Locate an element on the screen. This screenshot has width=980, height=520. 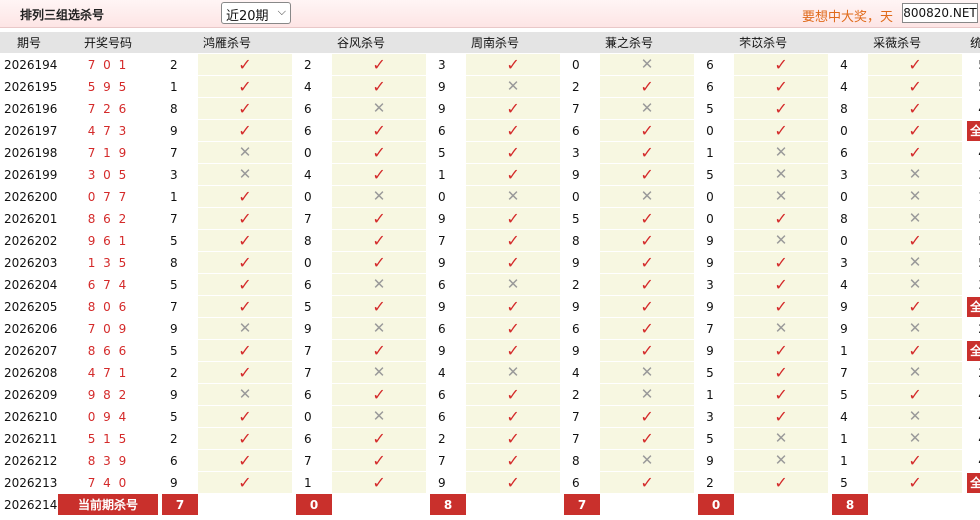
draw-number-cell: 9 8 2 is located at coordinates (108, 395).